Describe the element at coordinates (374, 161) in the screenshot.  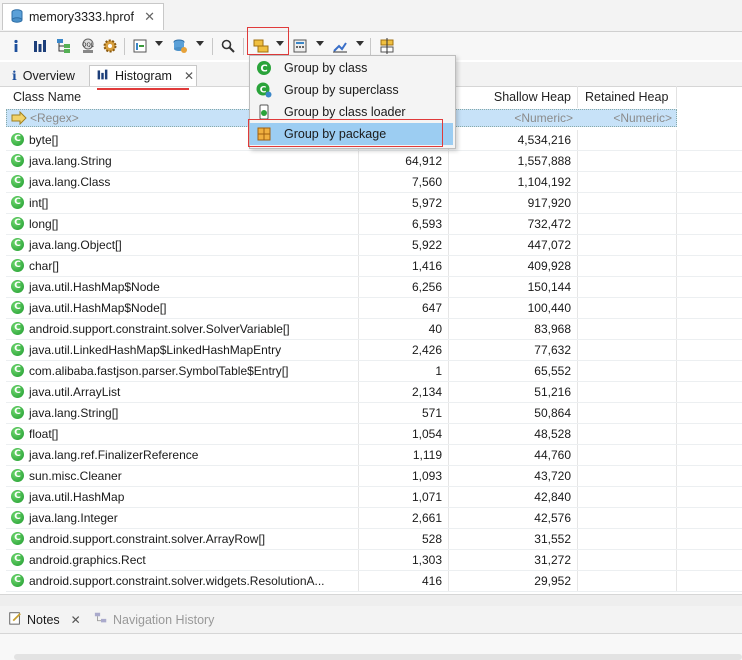
I see `table-row: Cjava.lang.String 64,912 1,557,888` at that location.